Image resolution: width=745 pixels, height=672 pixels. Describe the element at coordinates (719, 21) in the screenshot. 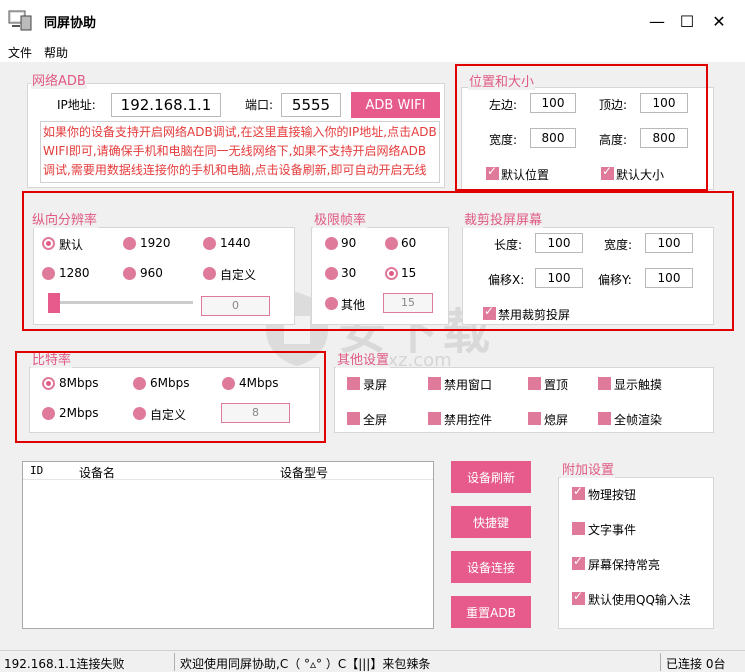

I see `close-button: ✕` at that location.